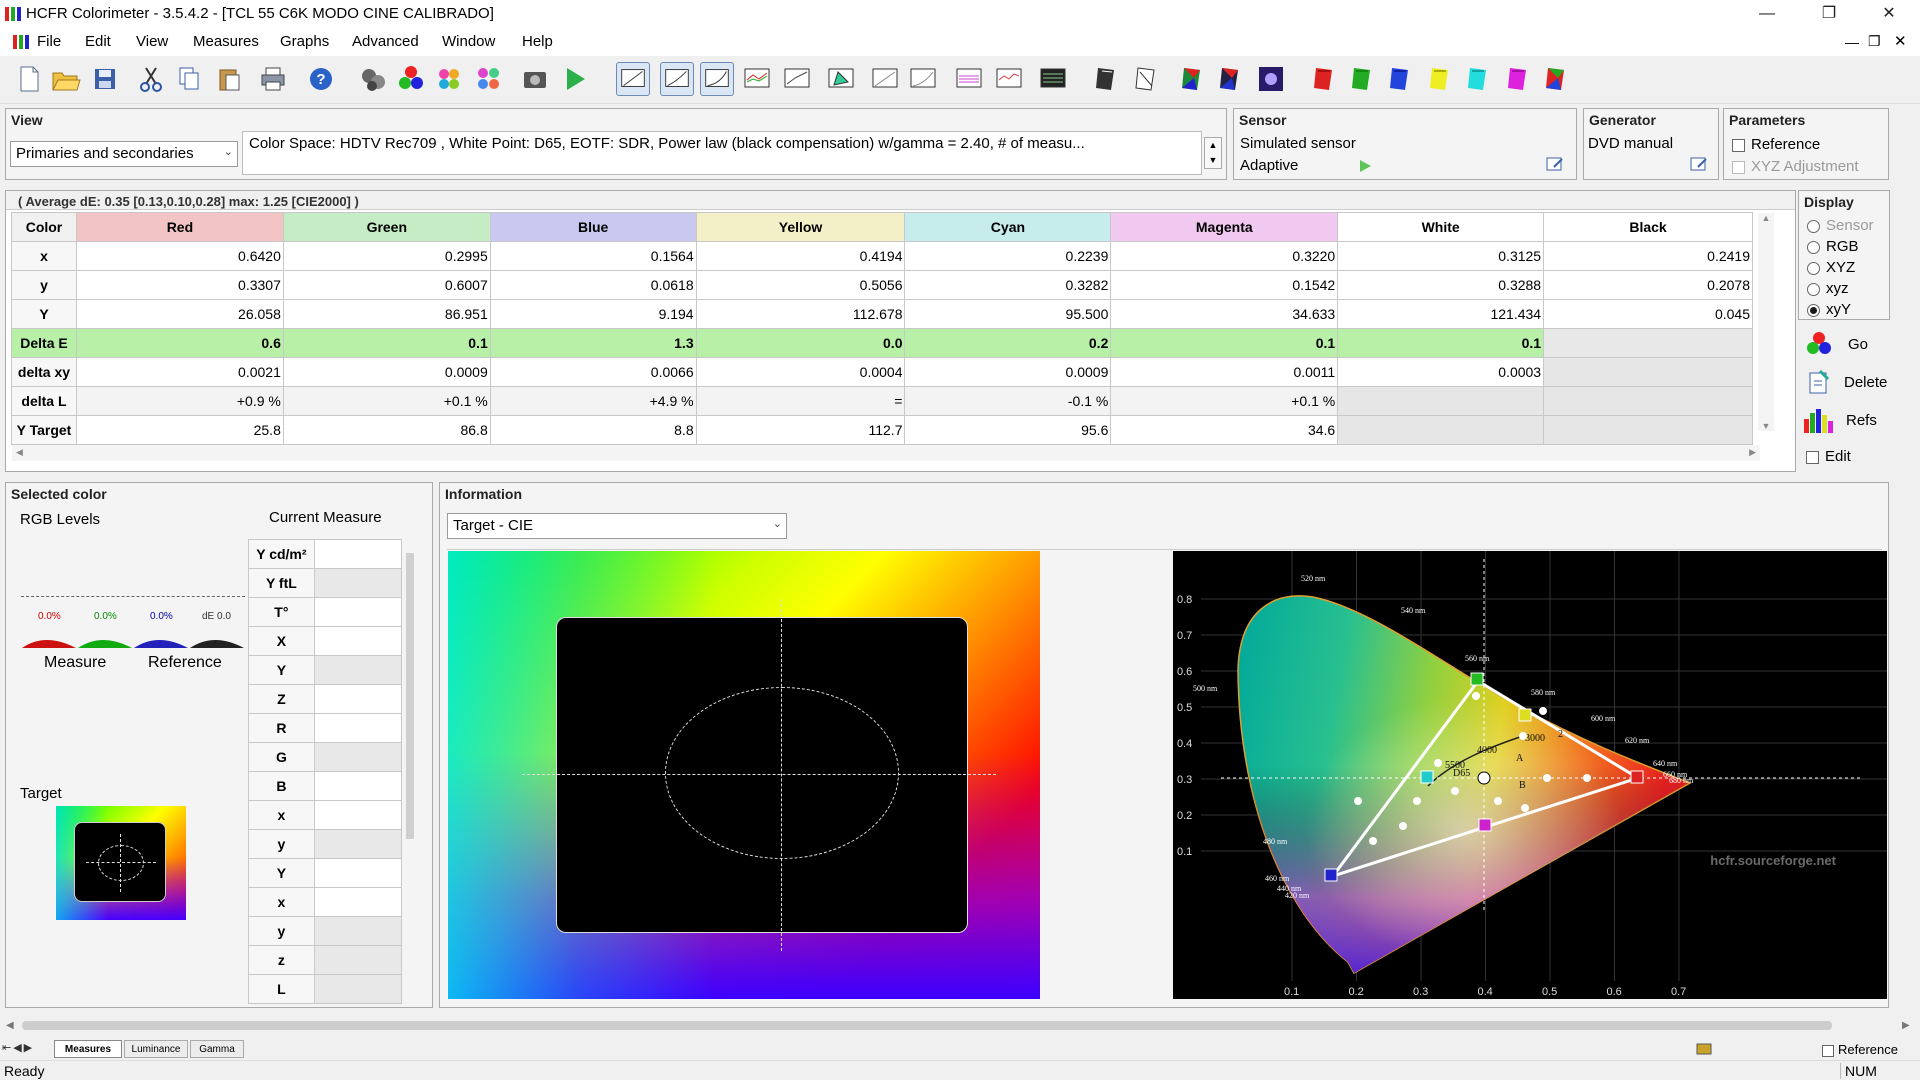 This screenshot has width=1920, height=1080. I want to click on paste-icon, so click(229, 79).